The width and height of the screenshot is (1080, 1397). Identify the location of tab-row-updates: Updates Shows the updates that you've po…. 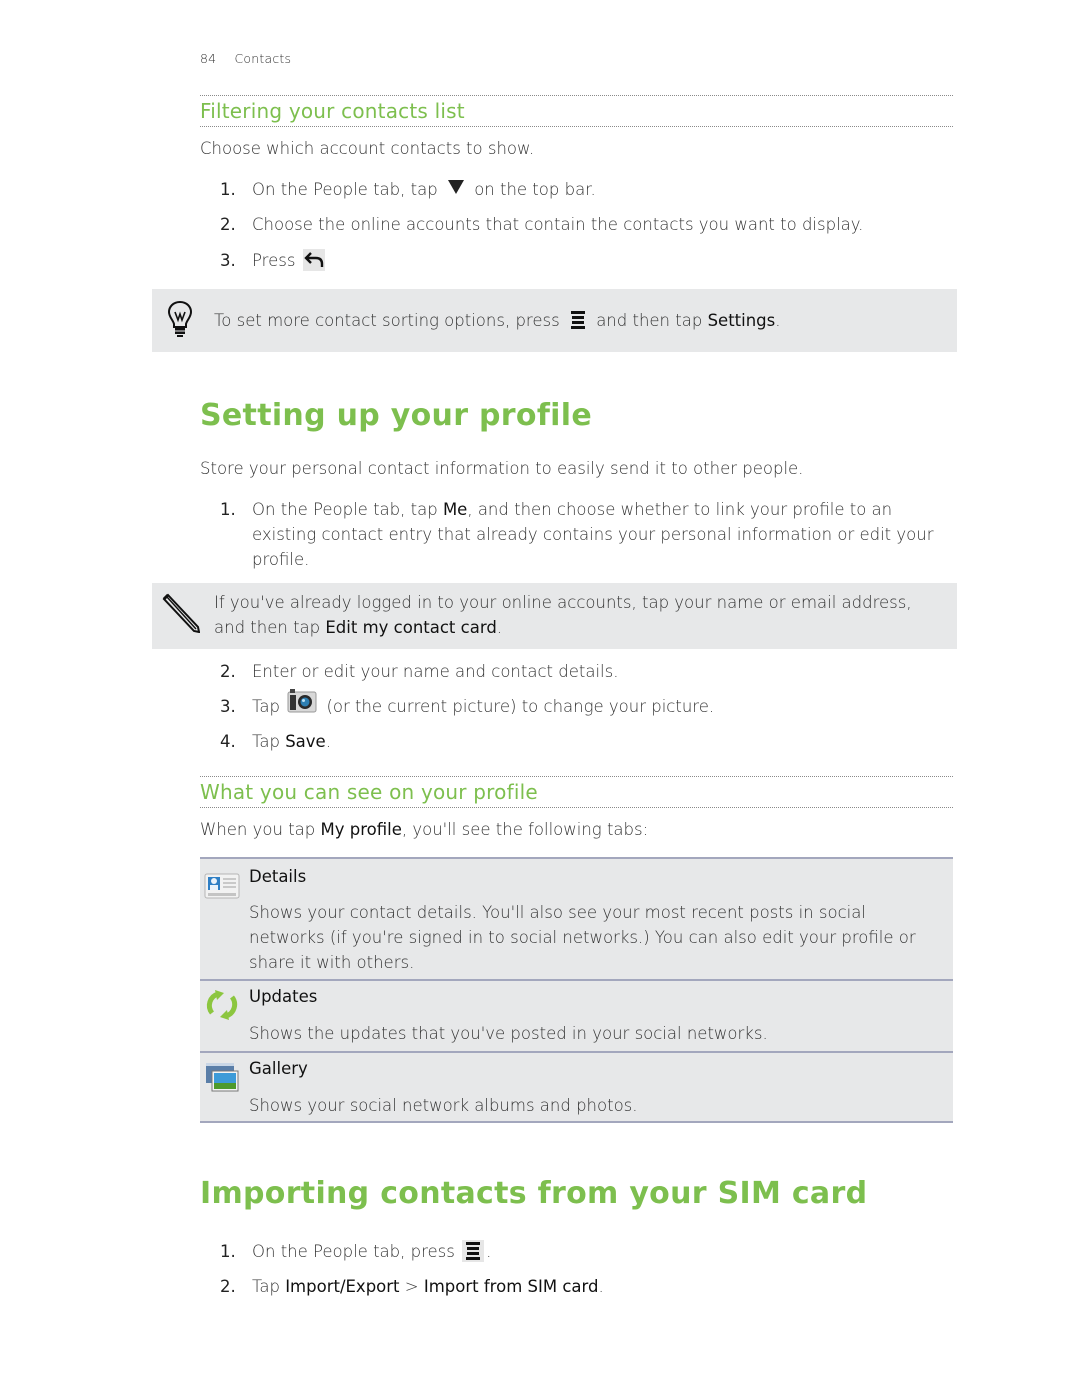
(576, 1015).